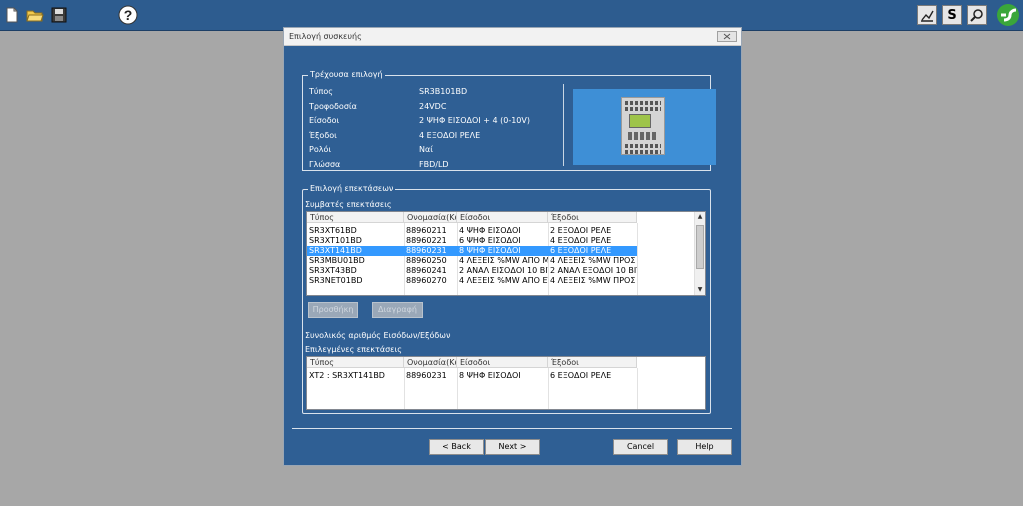  Describe the element at coordinates (977, 15) in the screenshot. I see `zoom-icon` at that location.